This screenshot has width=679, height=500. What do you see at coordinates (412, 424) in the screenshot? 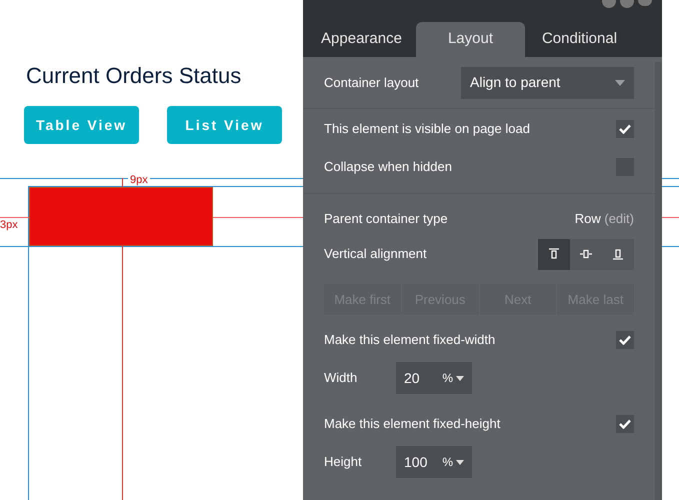
I see `checkbox-label: Make this element fixed-height` at bounding box center [412, 424].